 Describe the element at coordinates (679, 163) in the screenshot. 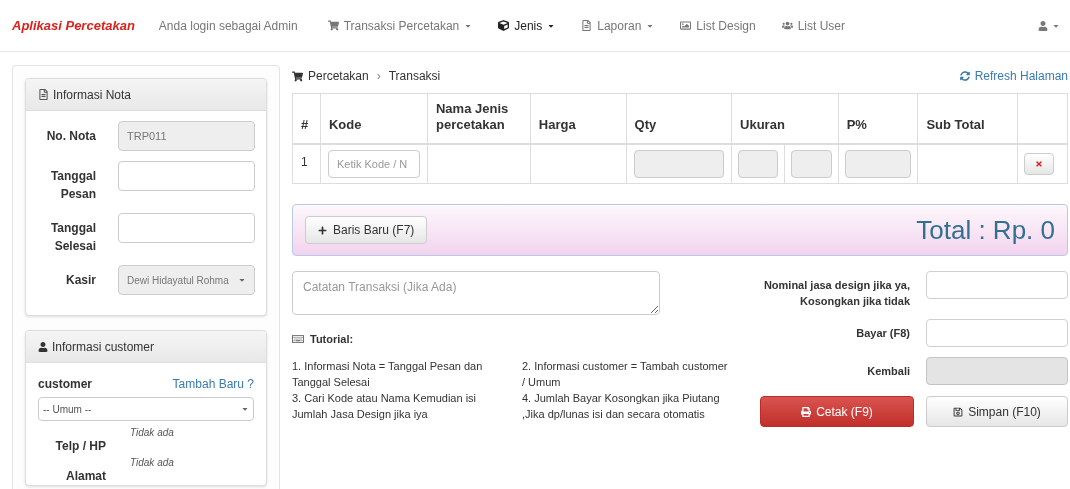

I see `qty-input` at that location.